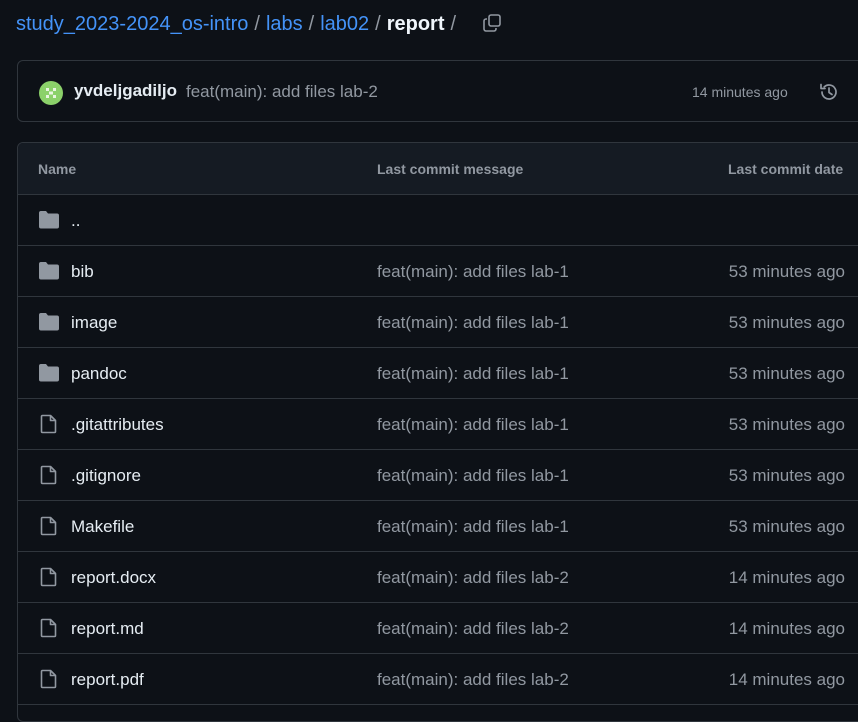 The height and width of the screenshot is (722, 858). I want to click on breadcrumb-repo-link: study_2023-2024_os-intro, so click(132, 24).